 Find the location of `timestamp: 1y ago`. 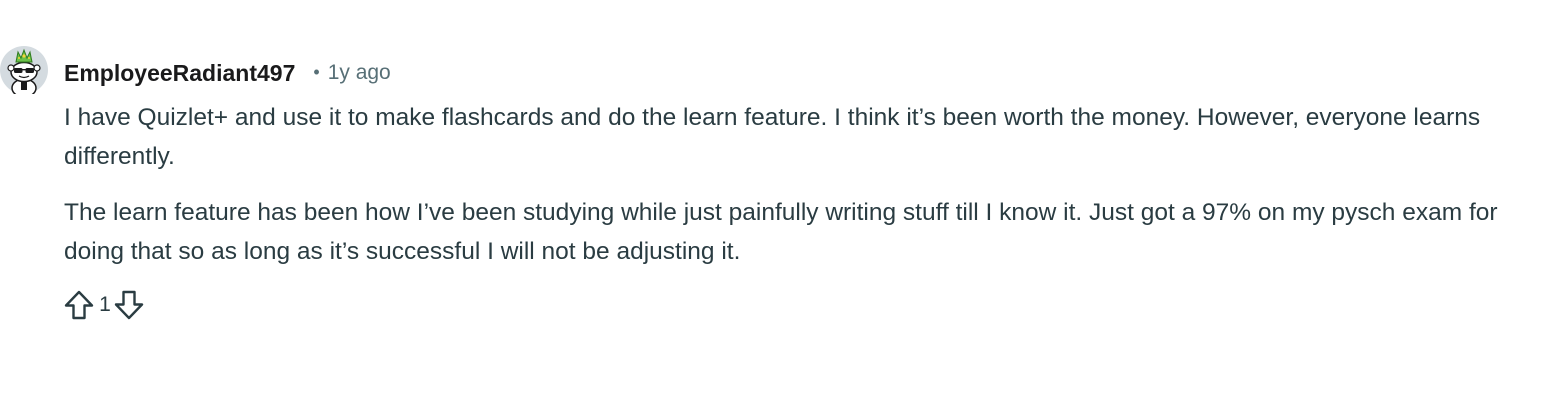

timestamp: 1y ago is located at coordinates (359, 73).